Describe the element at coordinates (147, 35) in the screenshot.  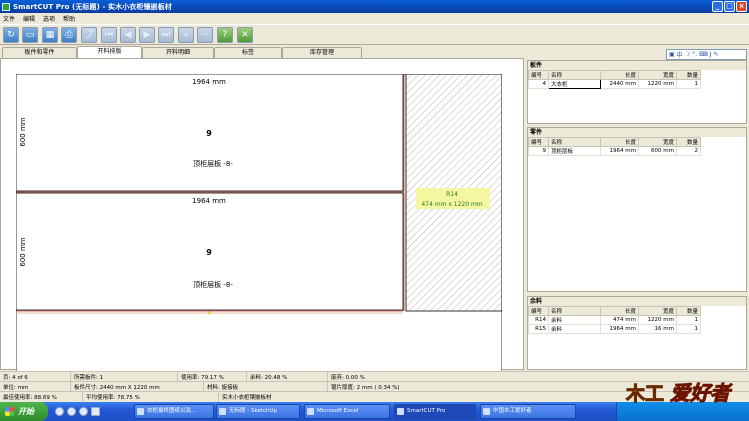
I see `next-page-icon: ▶` at that location.